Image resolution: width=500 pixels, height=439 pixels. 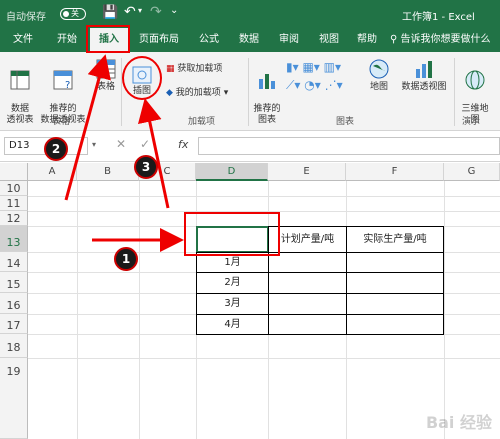 What do you see at coordinates (126, 259) in the screenshot?
I see `step-badge-1: 1` at bounding box center [126, 259].